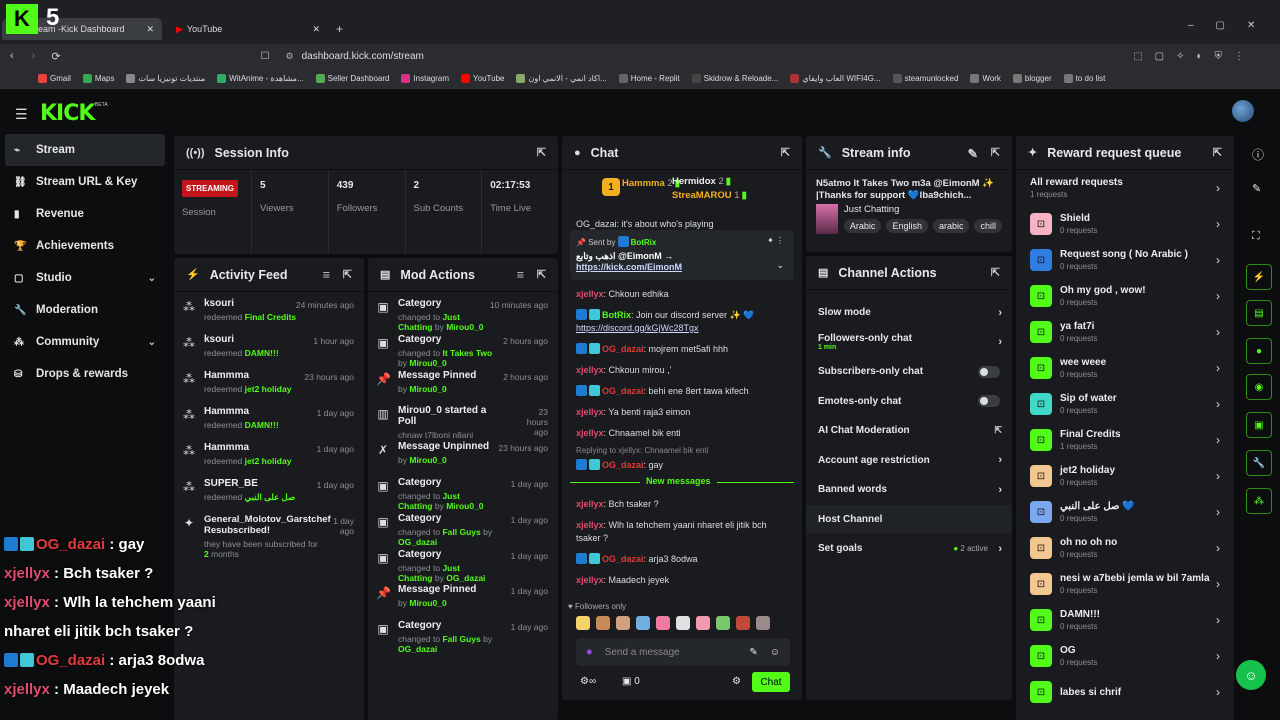 The height and width of the screenshot is (720, 1280). I want to click on send-chat-button: Chat, so click(771, 682).